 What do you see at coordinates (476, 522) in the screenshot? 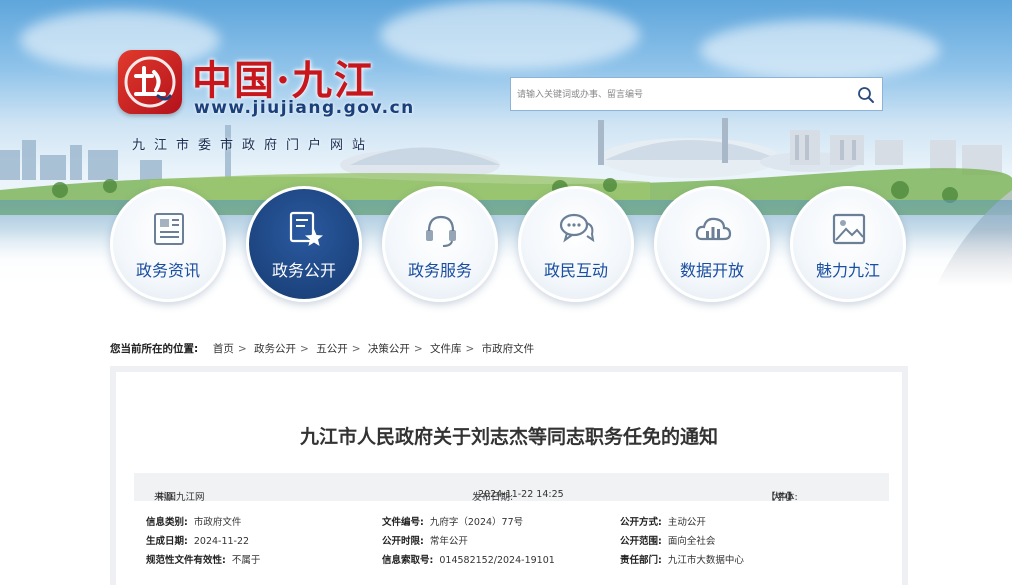
I see `info-value: 九府字（2024）77号` at bounding box center [476, 522].